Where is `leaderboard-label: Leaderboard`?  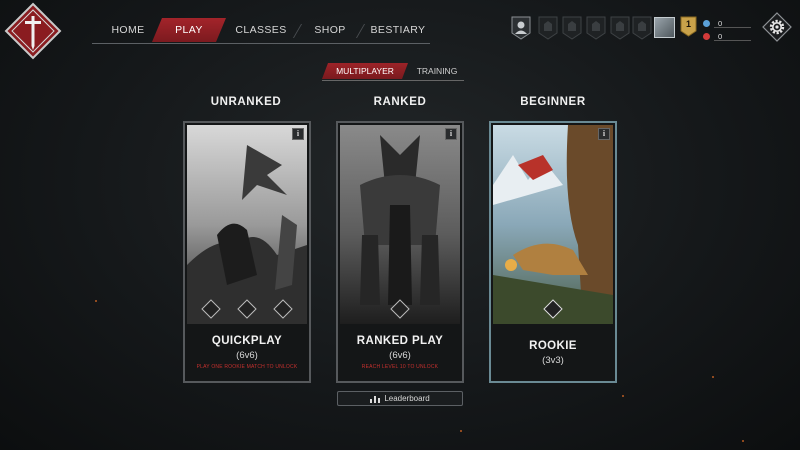 leaderboard-label: Leaderboard is located at coordinates (407, 398).